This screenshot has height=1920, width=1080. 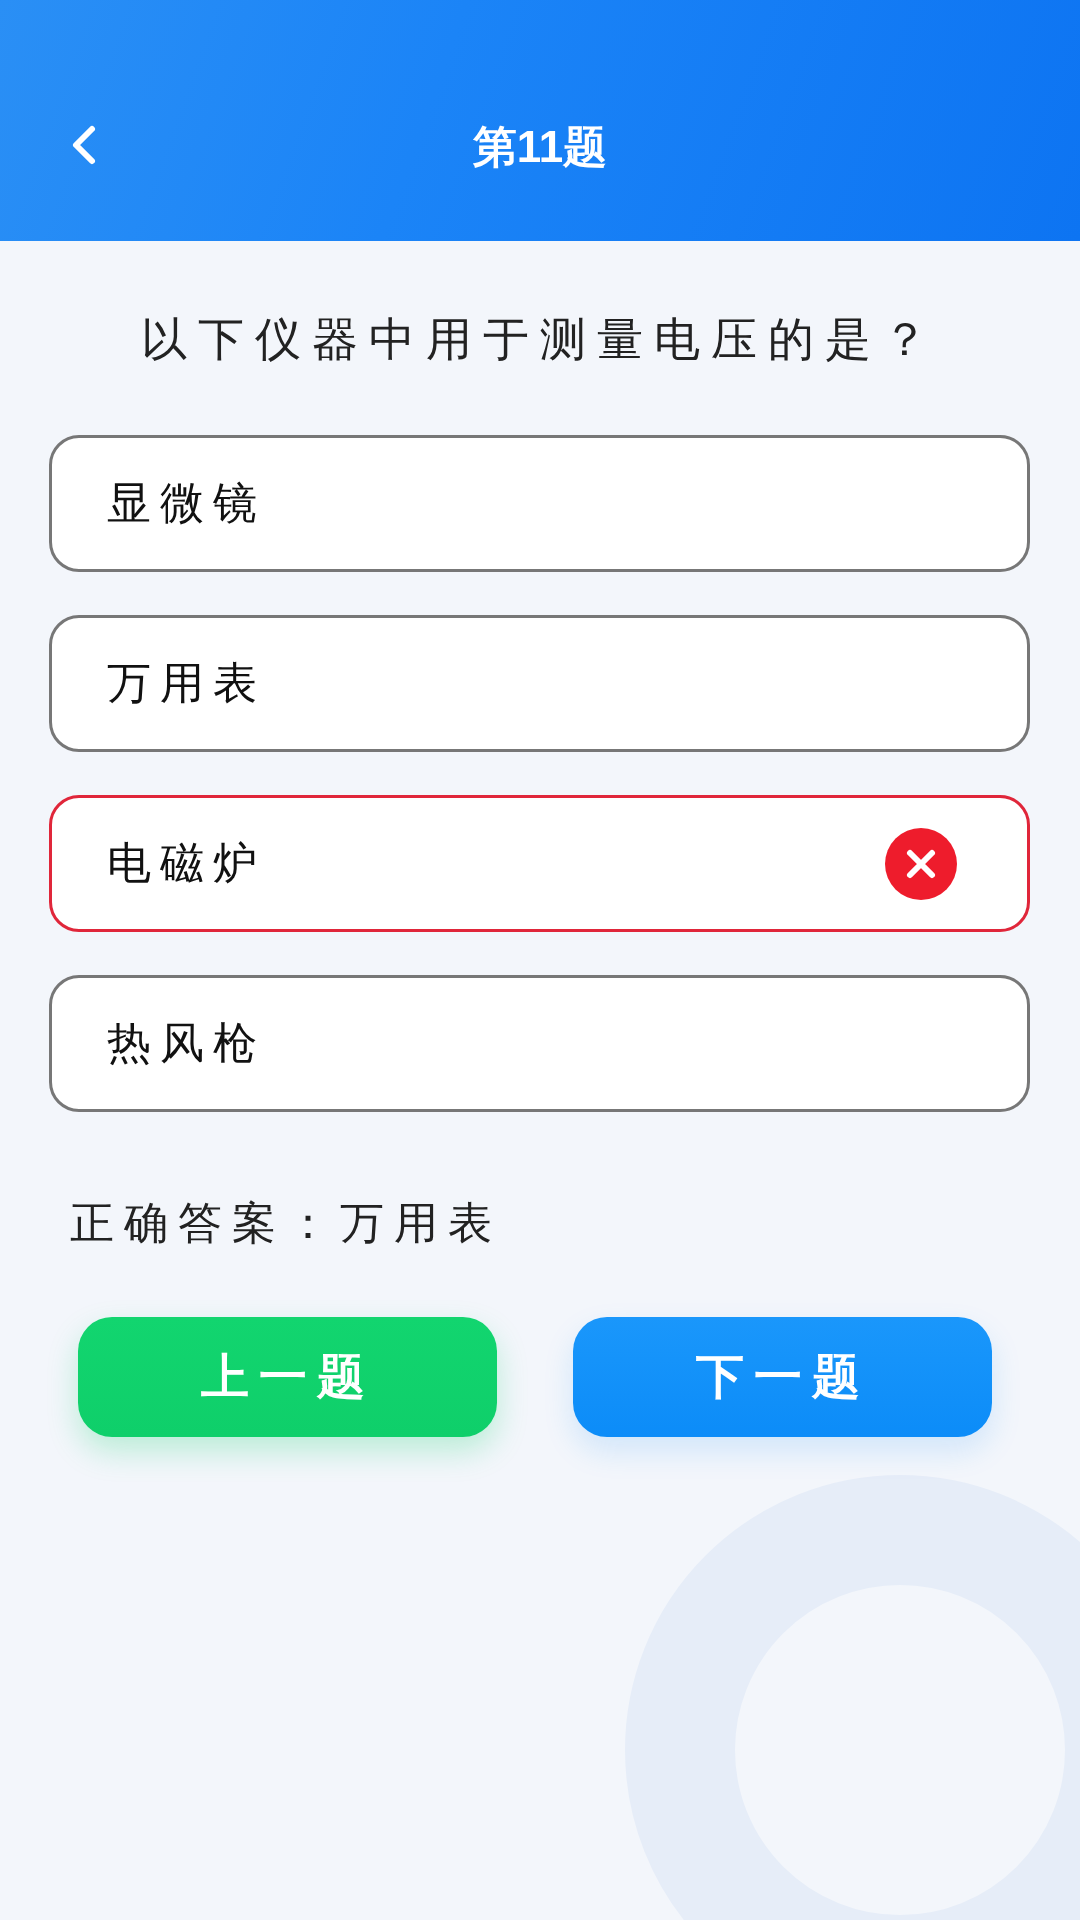 I want to click on option-label: 电磁炉, so click(x=187, y=863).